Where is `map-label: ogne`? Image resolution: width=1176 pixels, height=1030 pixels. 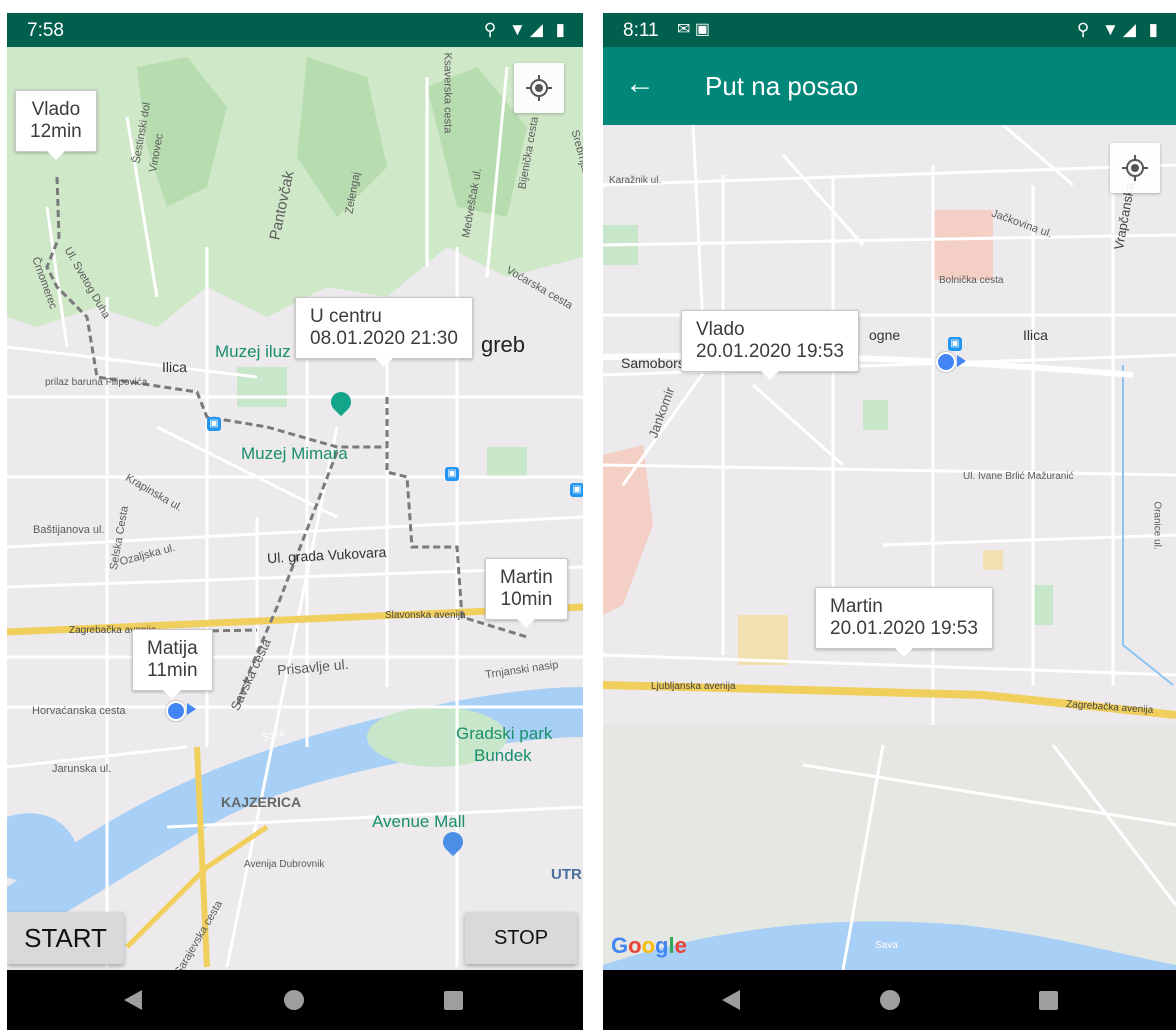 map-label: ogne is located at coordinates (885, 335).